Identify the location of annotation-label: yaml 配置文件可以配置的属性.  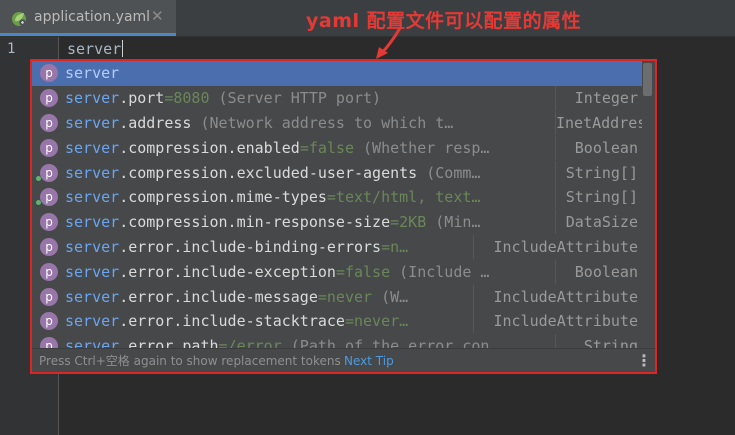
(444, 21).